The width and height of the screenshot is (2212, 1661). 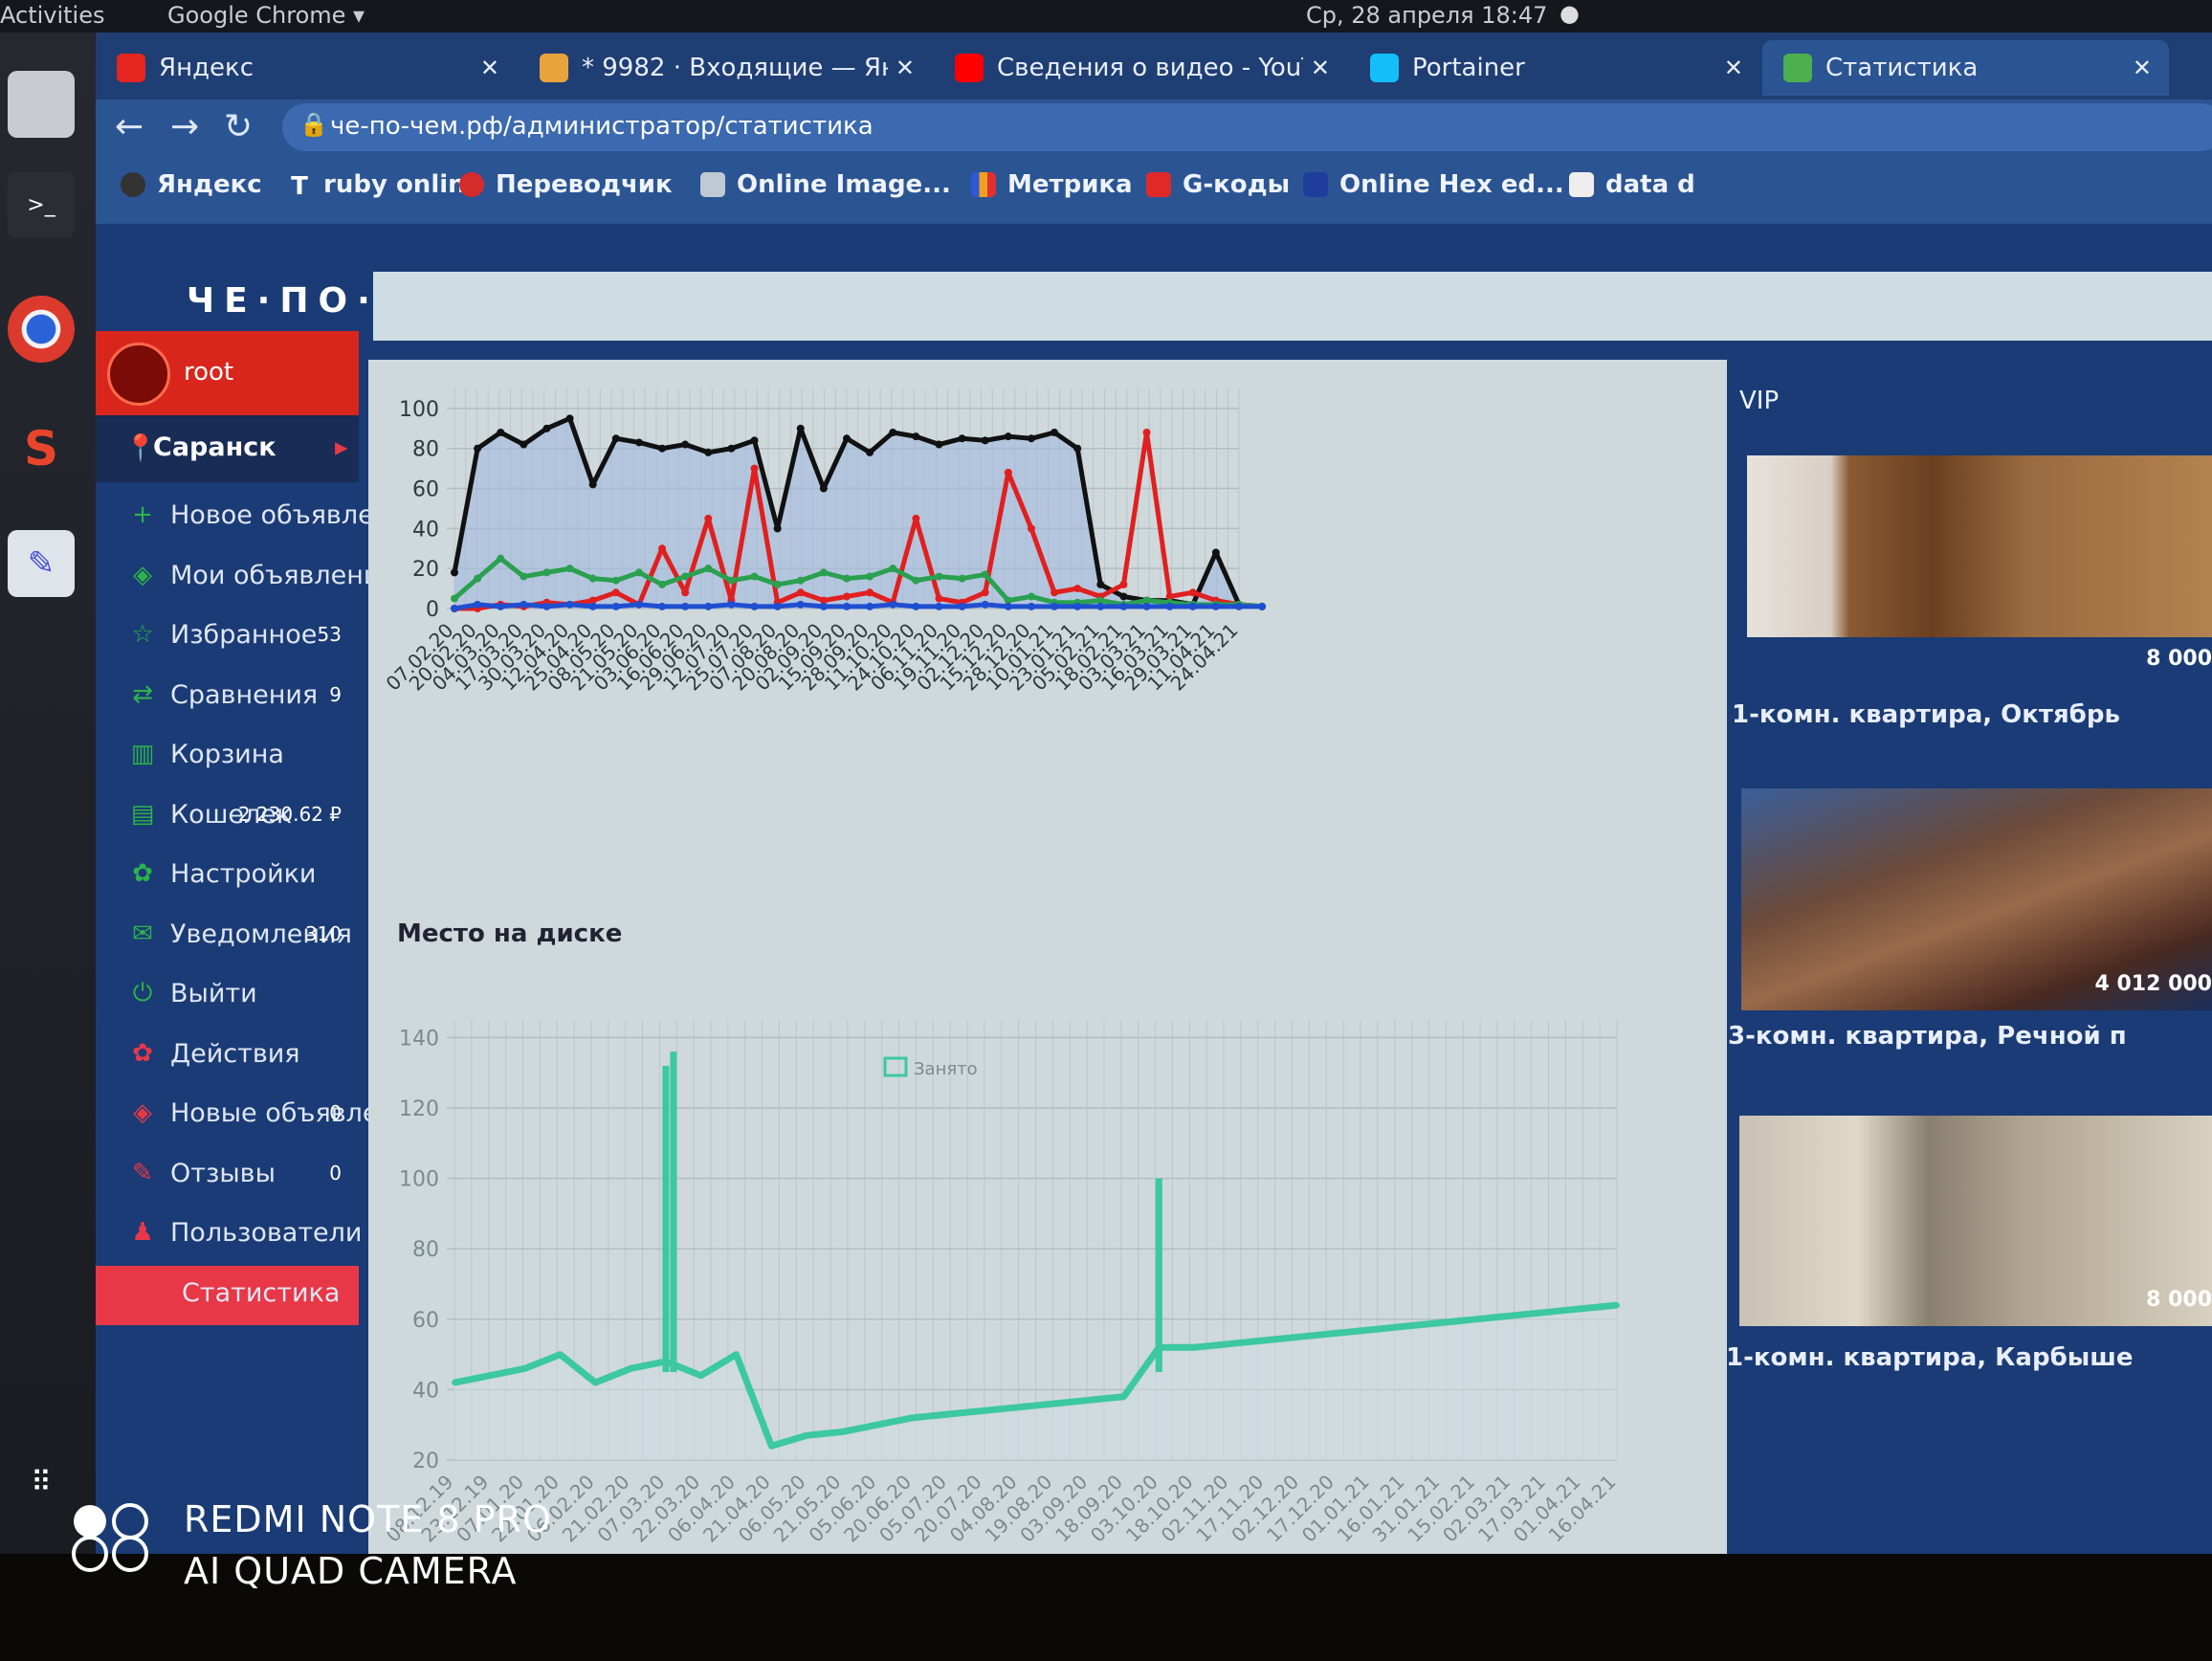 I want to click on tab-portainer: Portainer ✕, so click(x=1554, y=68).